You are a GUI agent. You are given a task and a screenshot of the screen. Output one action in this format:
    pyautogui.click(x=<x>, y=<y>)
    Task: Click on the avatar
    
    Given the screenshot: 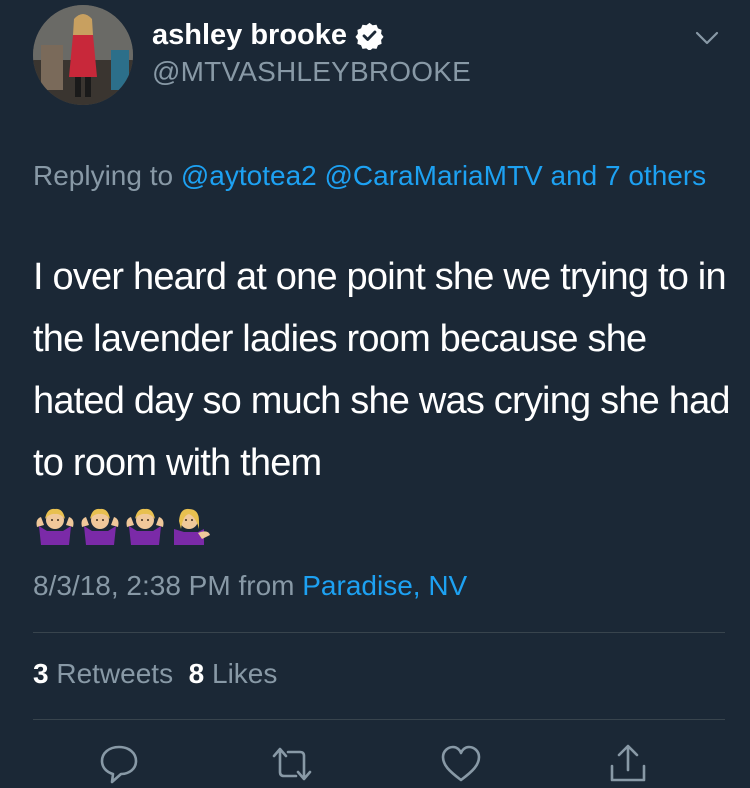 What is the action you would take?
    pyautogui.click(x=83, y=55)
    